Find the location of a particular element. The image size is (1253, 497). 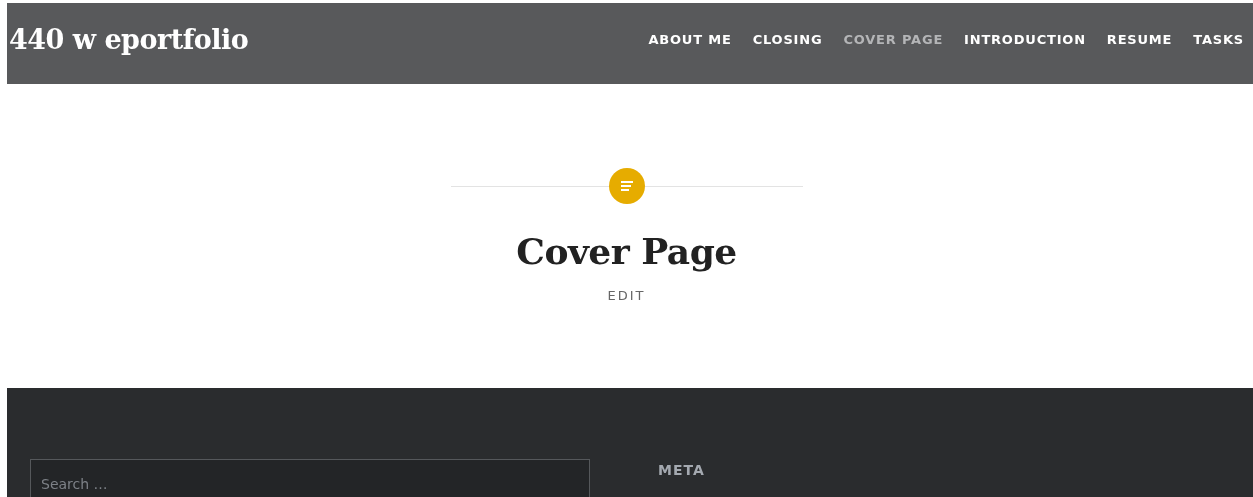

widget-title: META is located at coordinates (681, 470).